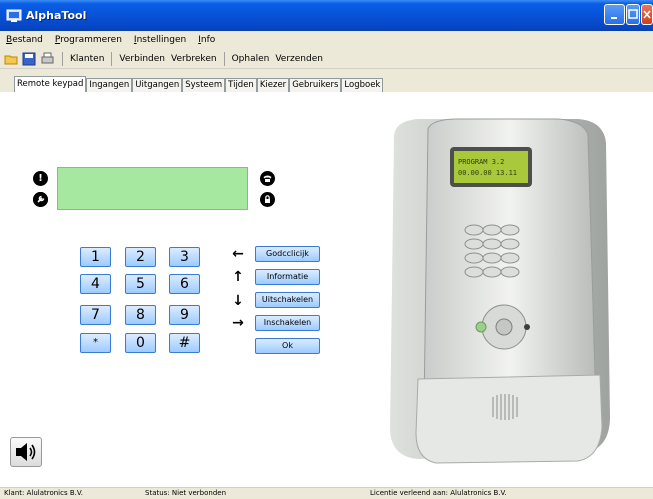 The width and height of the screenshot is (653, 499). Describe the element at coordinates (481, 162) in the screenshot. I see `device-lcd-line-1: PROGRAM 3.2` at that location.